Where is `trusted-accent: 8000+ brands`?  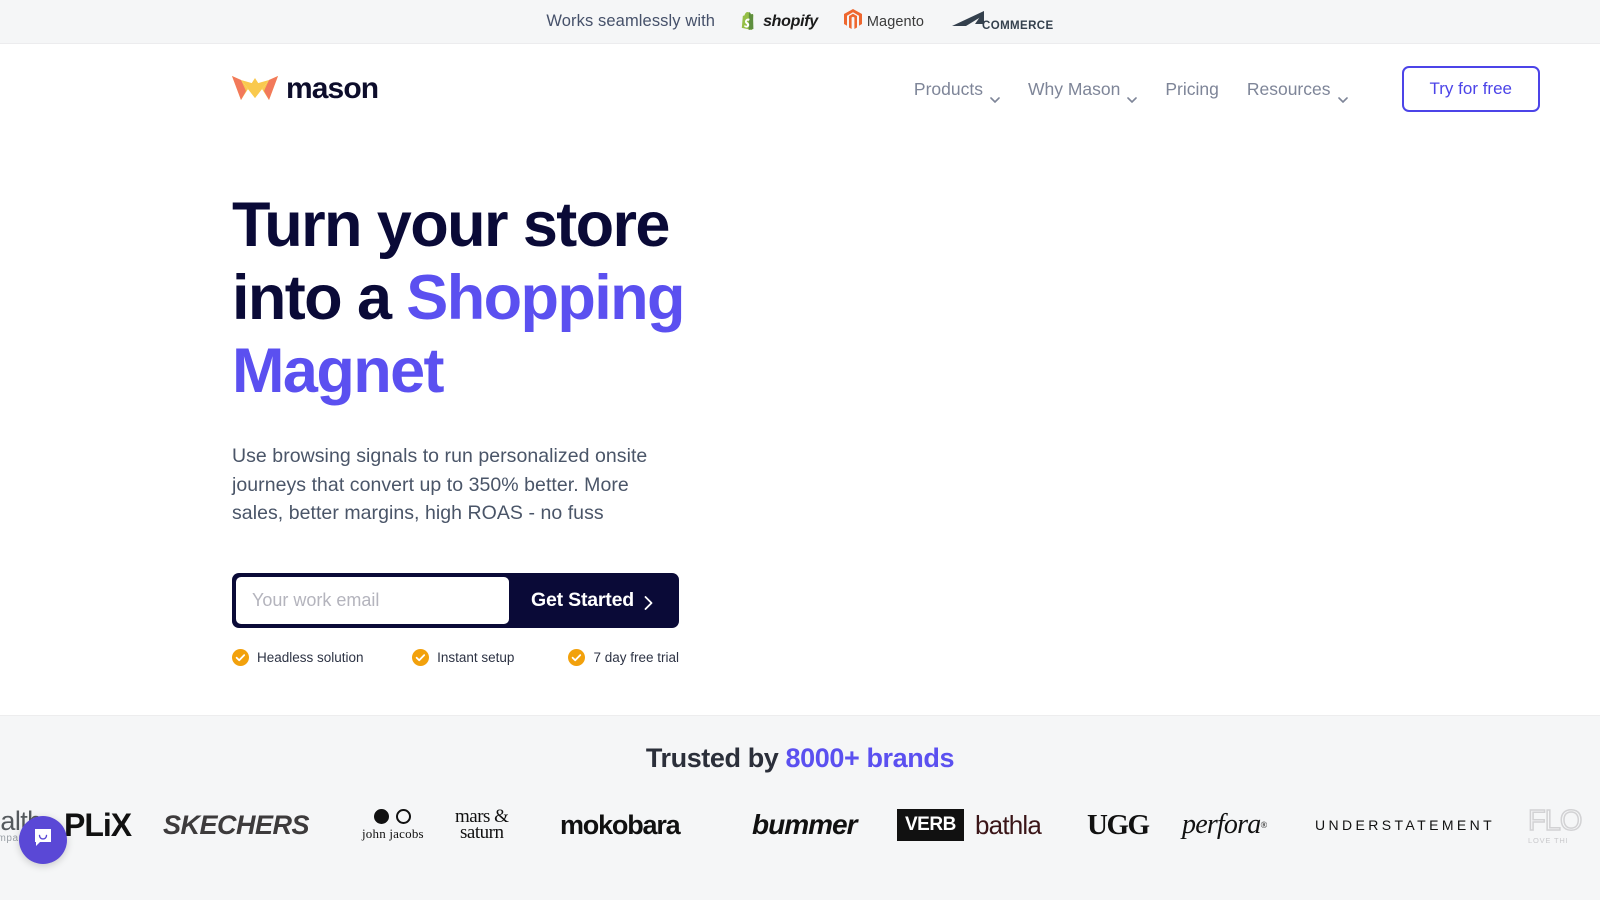 trusted-accent: 8000+ brands is located at coordinates (870, 758).